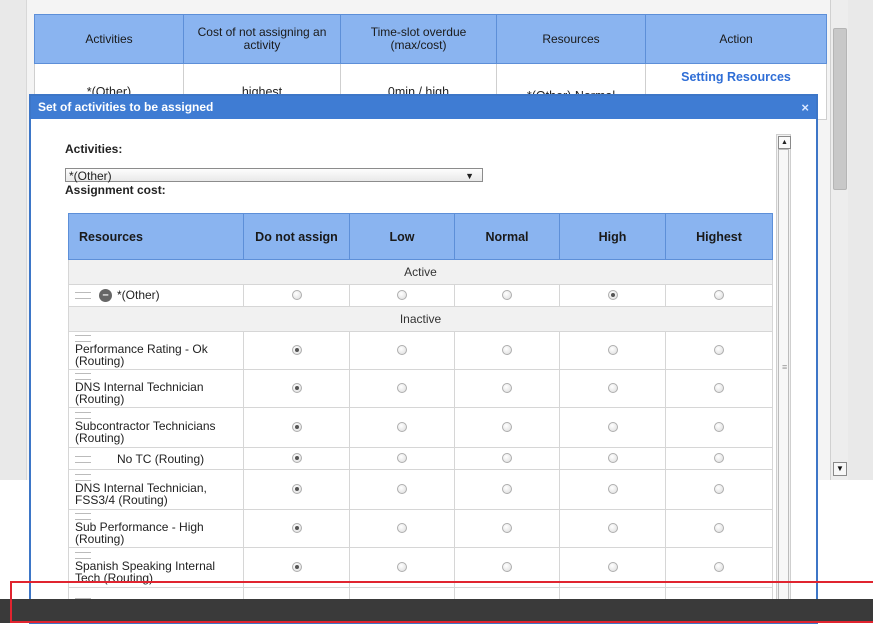 This screenshot has width=873, height=624. I want to click on table-row: Subcontractor Technicians (Routing), so click(421, 428).